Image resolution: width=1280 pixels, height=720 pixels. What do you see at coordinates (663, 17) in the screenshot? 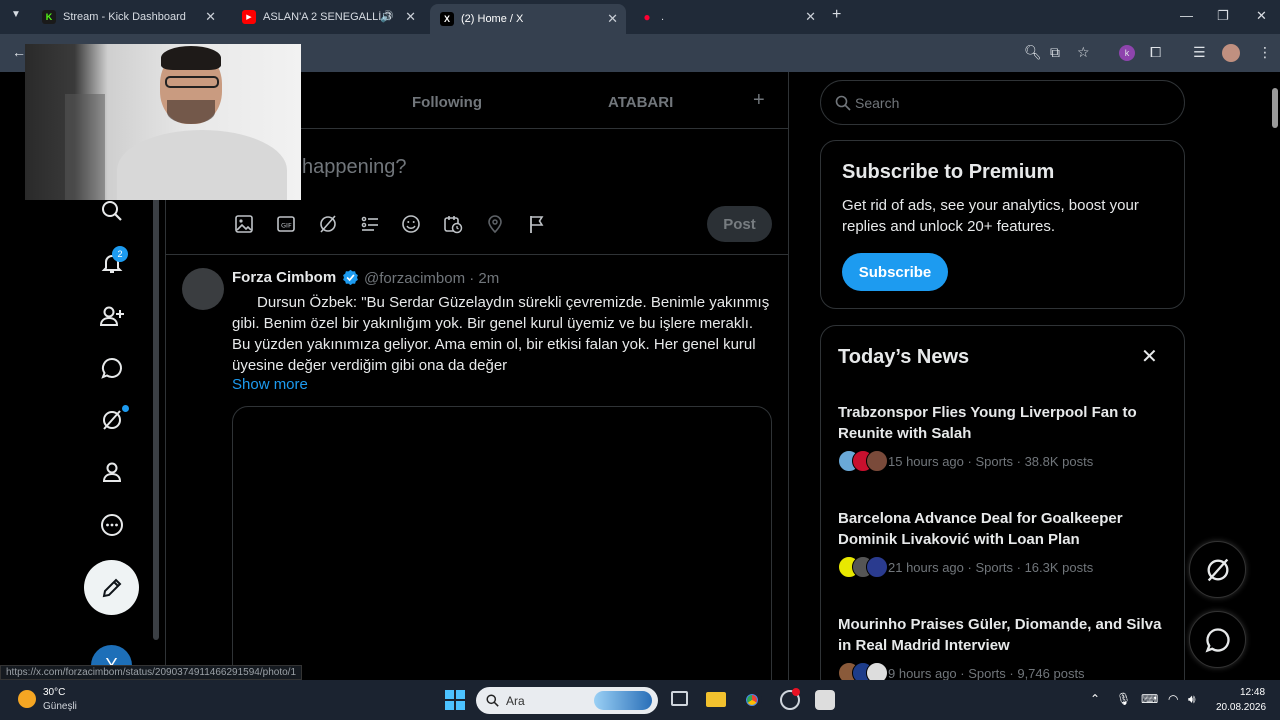
I see `tab-title: .` at bounding box center [663, 17].